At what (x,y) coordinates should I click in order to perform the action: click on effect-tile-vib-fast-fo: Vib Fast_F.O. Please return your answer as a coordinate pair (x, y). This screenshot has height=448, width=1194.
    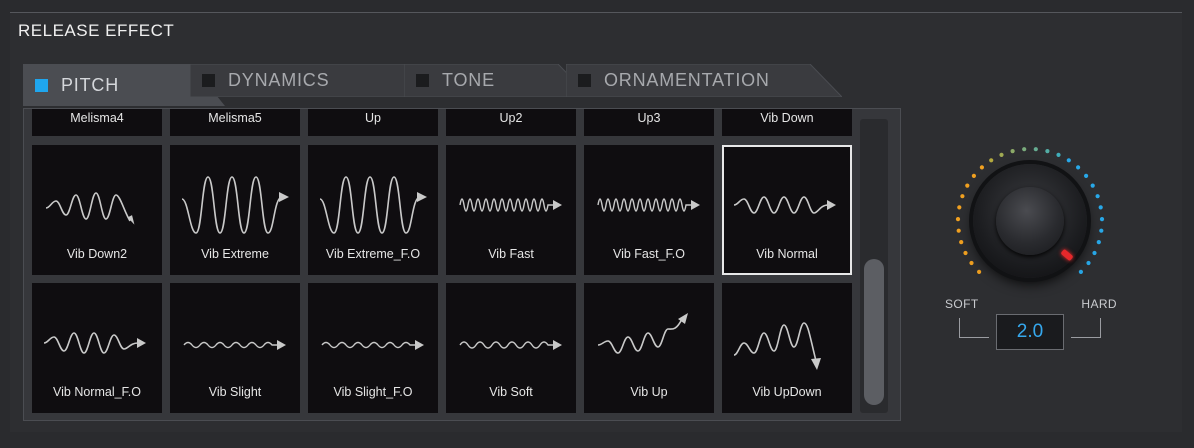
    Looking at the image, I should click on (649, 210).